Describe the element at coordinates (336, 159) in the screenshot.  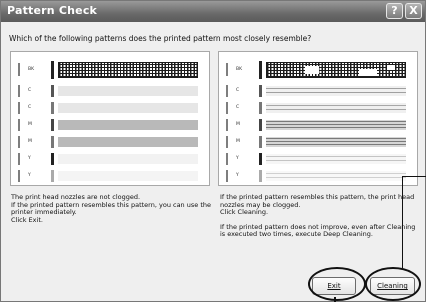
I see `pattern-band-y1-clogged` at that location.